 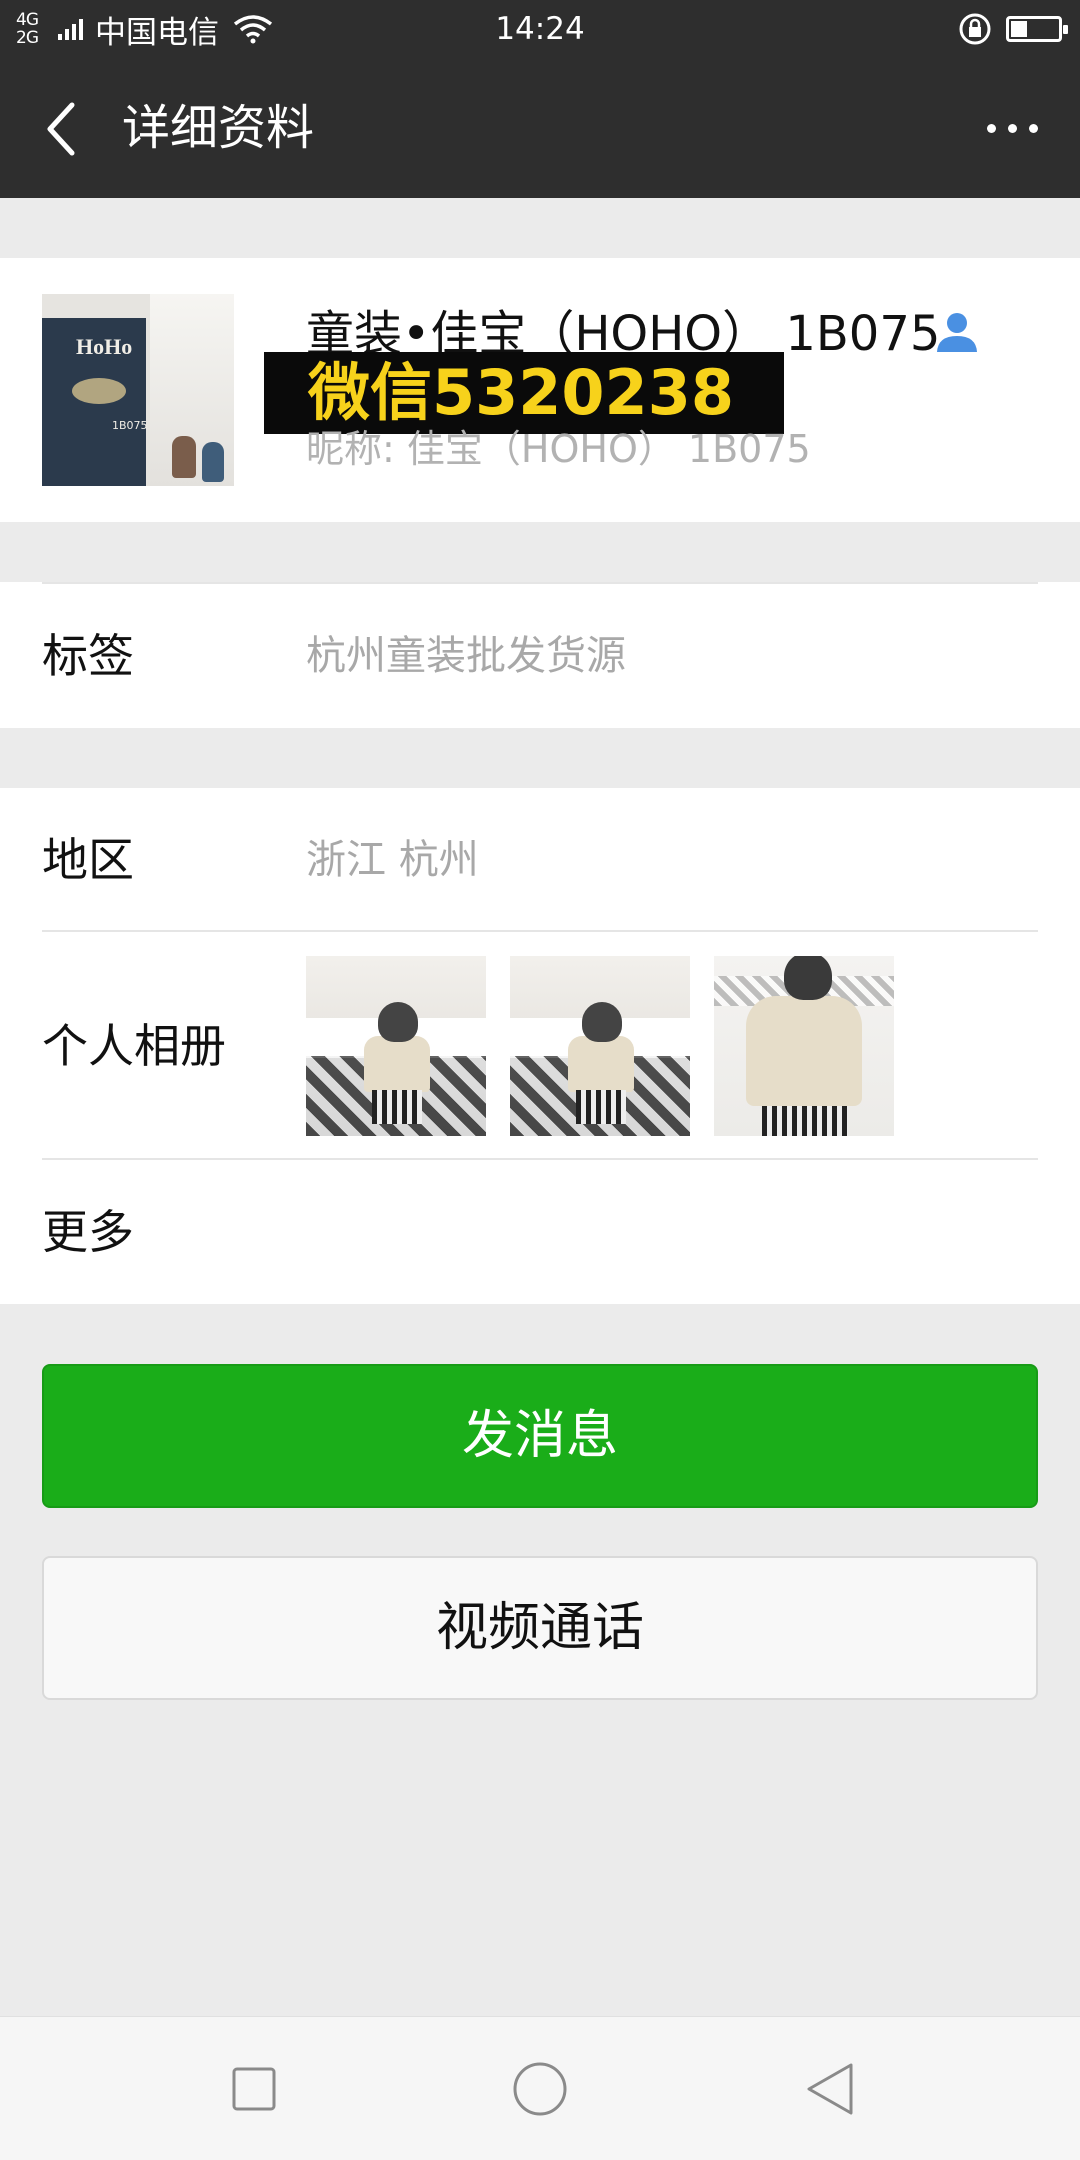 What do you see at coordinates (1037, 29) in the screenshot?
I see `battery-icon` at bounding box center [1037, 29].